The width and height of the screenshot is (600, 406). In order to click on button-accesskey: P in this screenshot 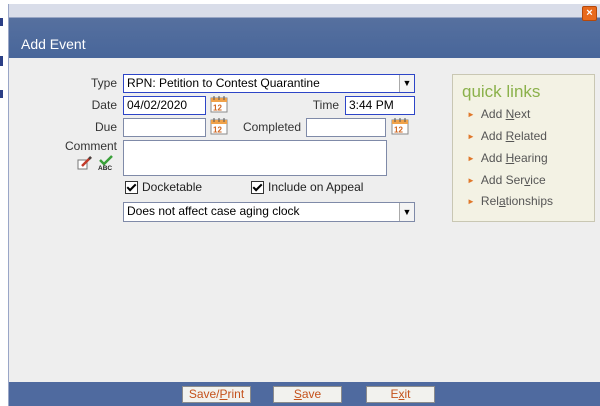, I will do `click(223, 394)`.